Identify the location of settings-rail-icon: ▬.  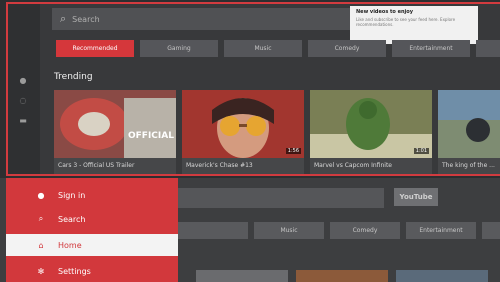
(23, 121).